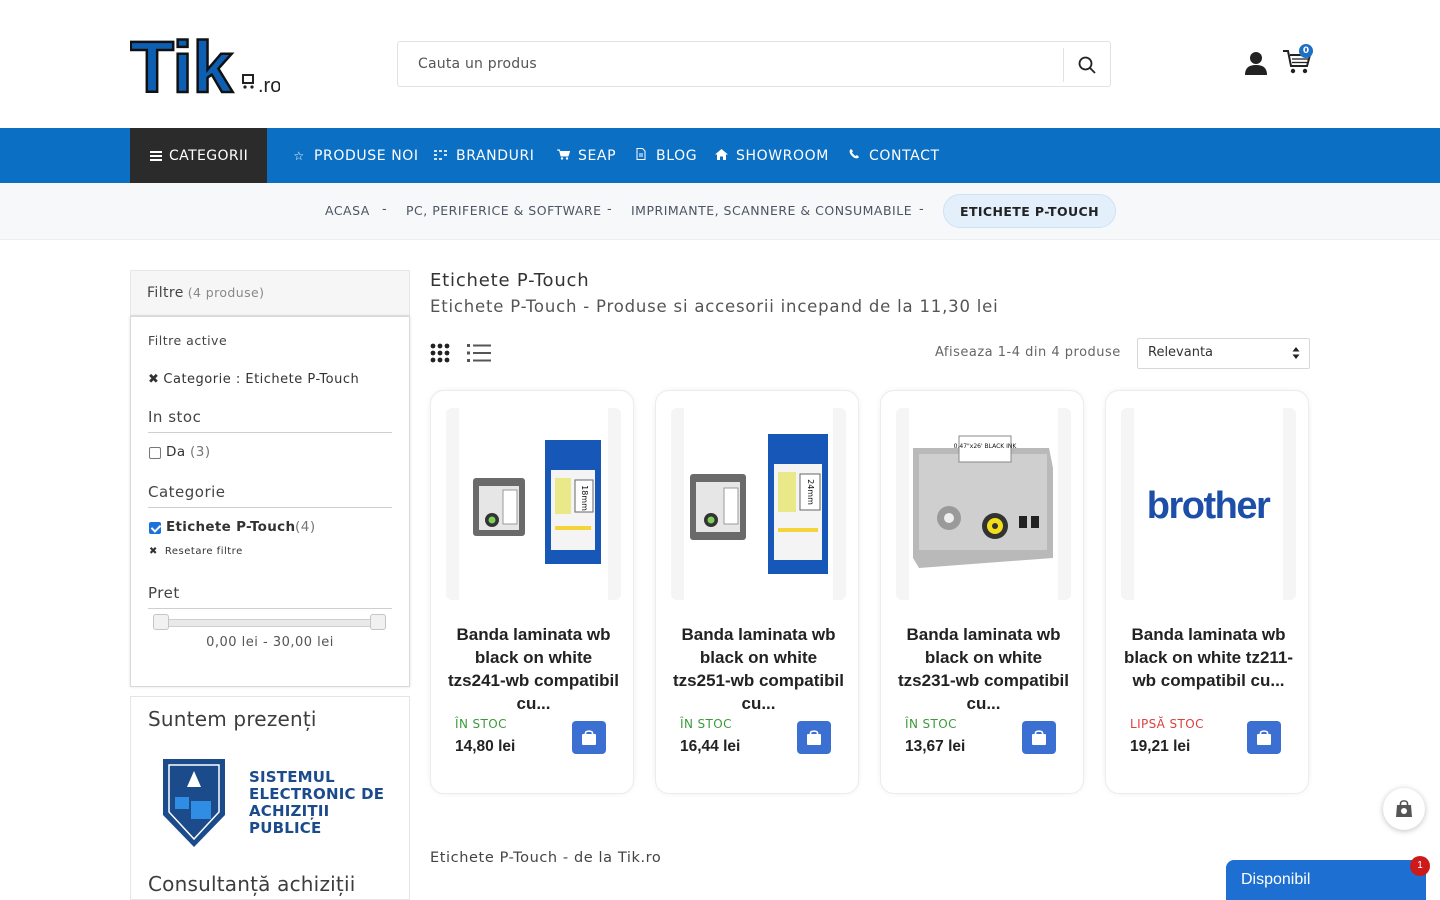  What do you see at coordinates (253, 379) in the screenshot?
I see `active-filter-chip: ✖ Categorie : Etichete P-Touch` at bounding box center [253, 379].